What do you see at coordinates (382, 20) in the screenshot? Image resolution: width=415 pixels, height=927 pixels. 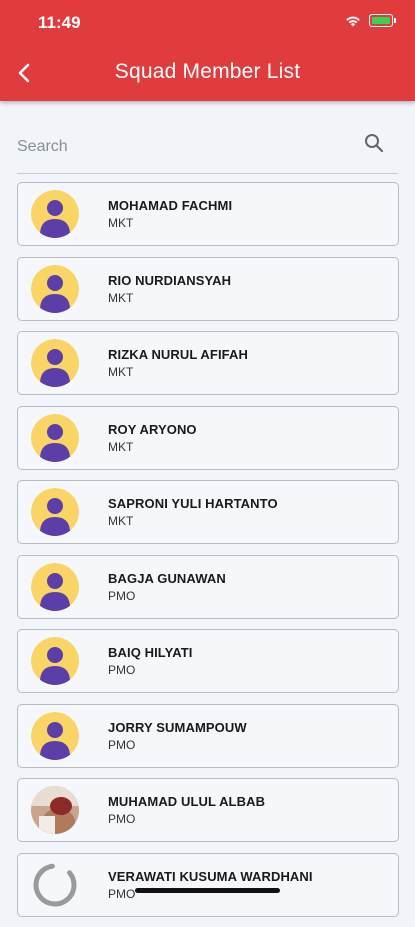 I see `battery-icon` at bounding box center [382, 20].